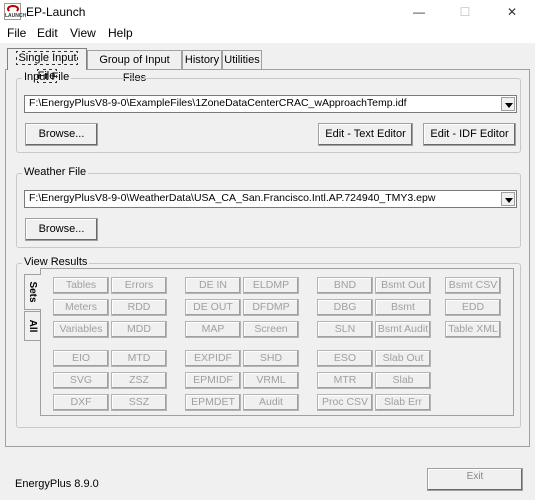 The width and height of the screenshot is (535, 500). What do you see at coordinates (403, 380) in the screenshot?
I see `result-slab-button: Slab` at bounding box center [403, 380].